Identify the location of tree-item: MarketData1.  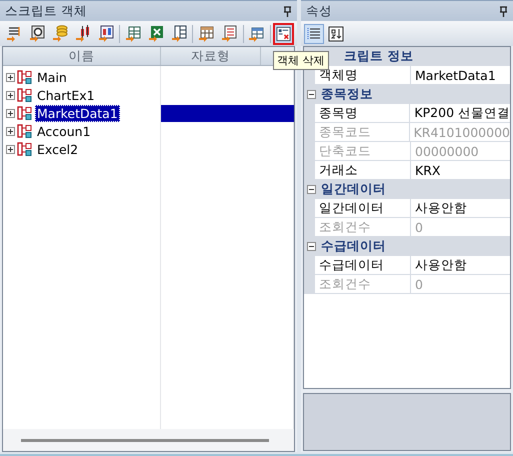
(77, 113).